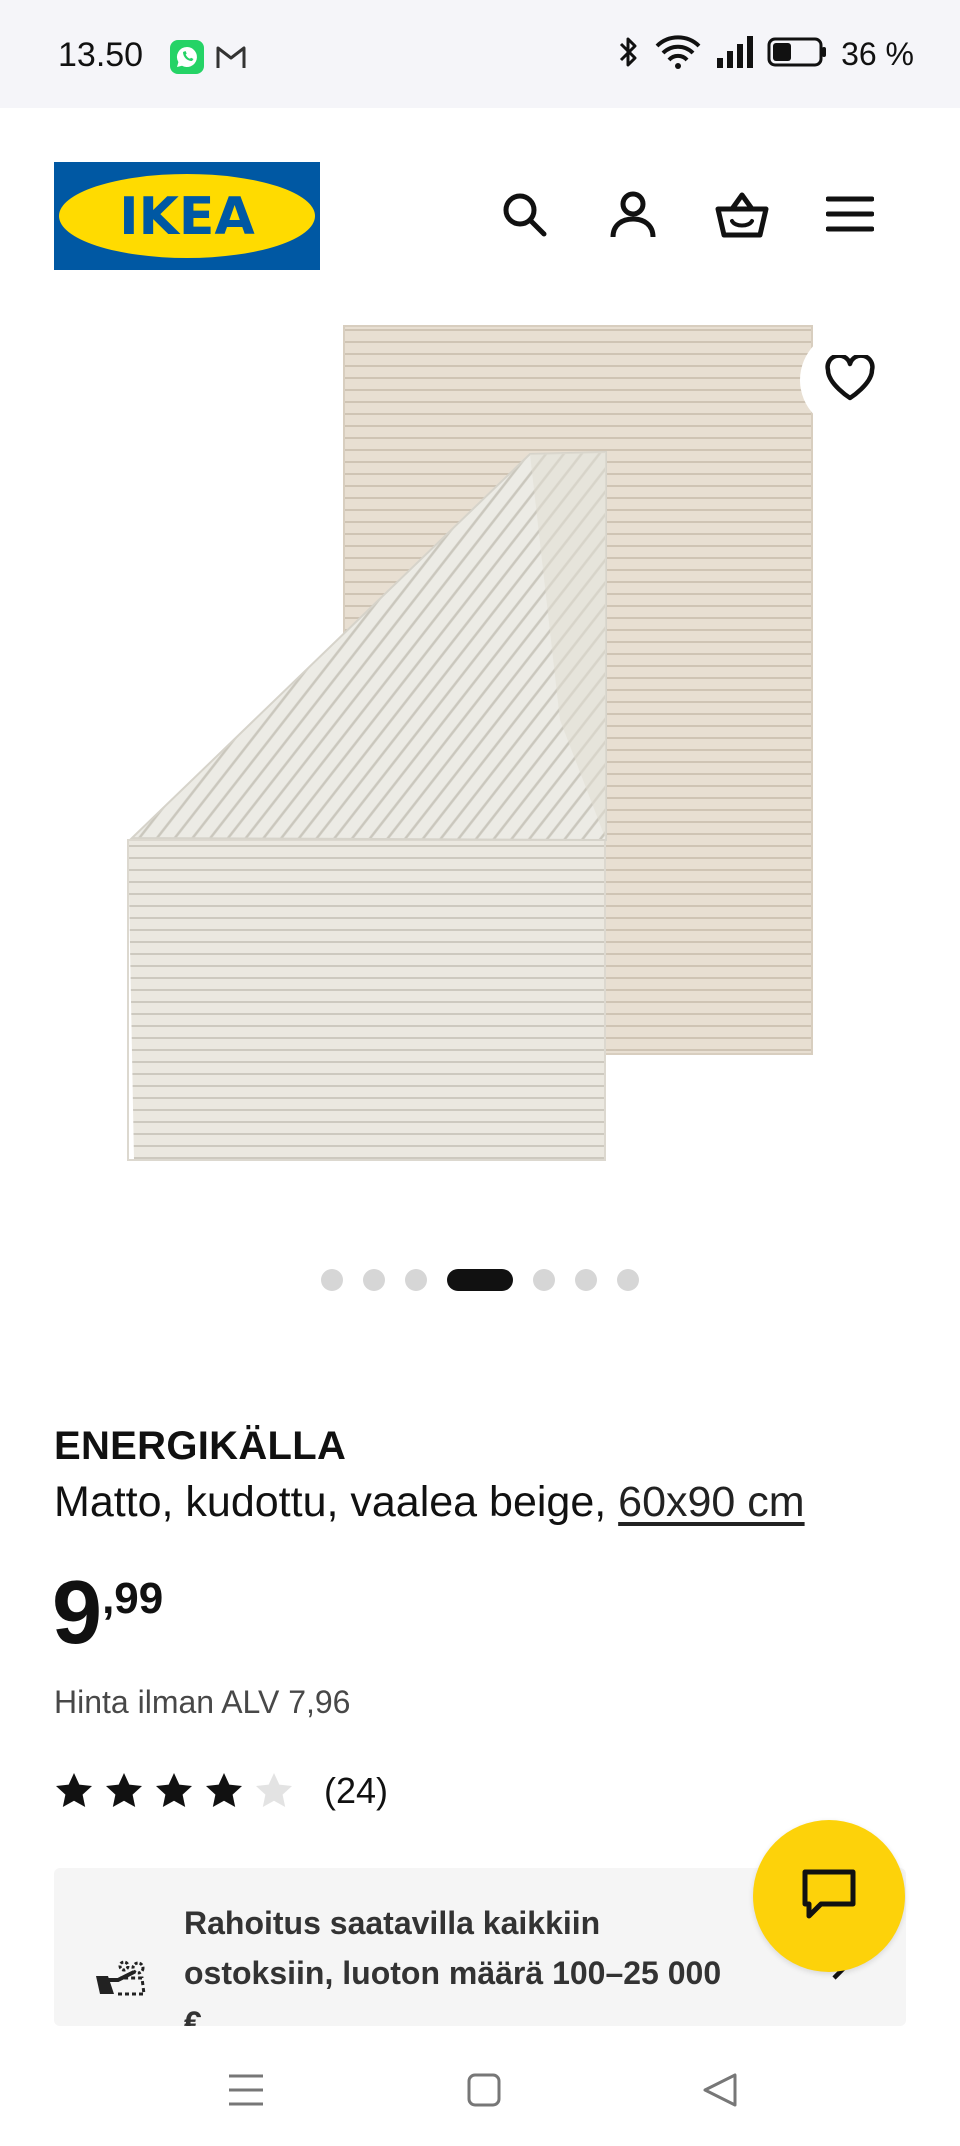  Describe the element at coordinates (356, 1791) in the screenshot. I see `review-count: (24)` at that location.